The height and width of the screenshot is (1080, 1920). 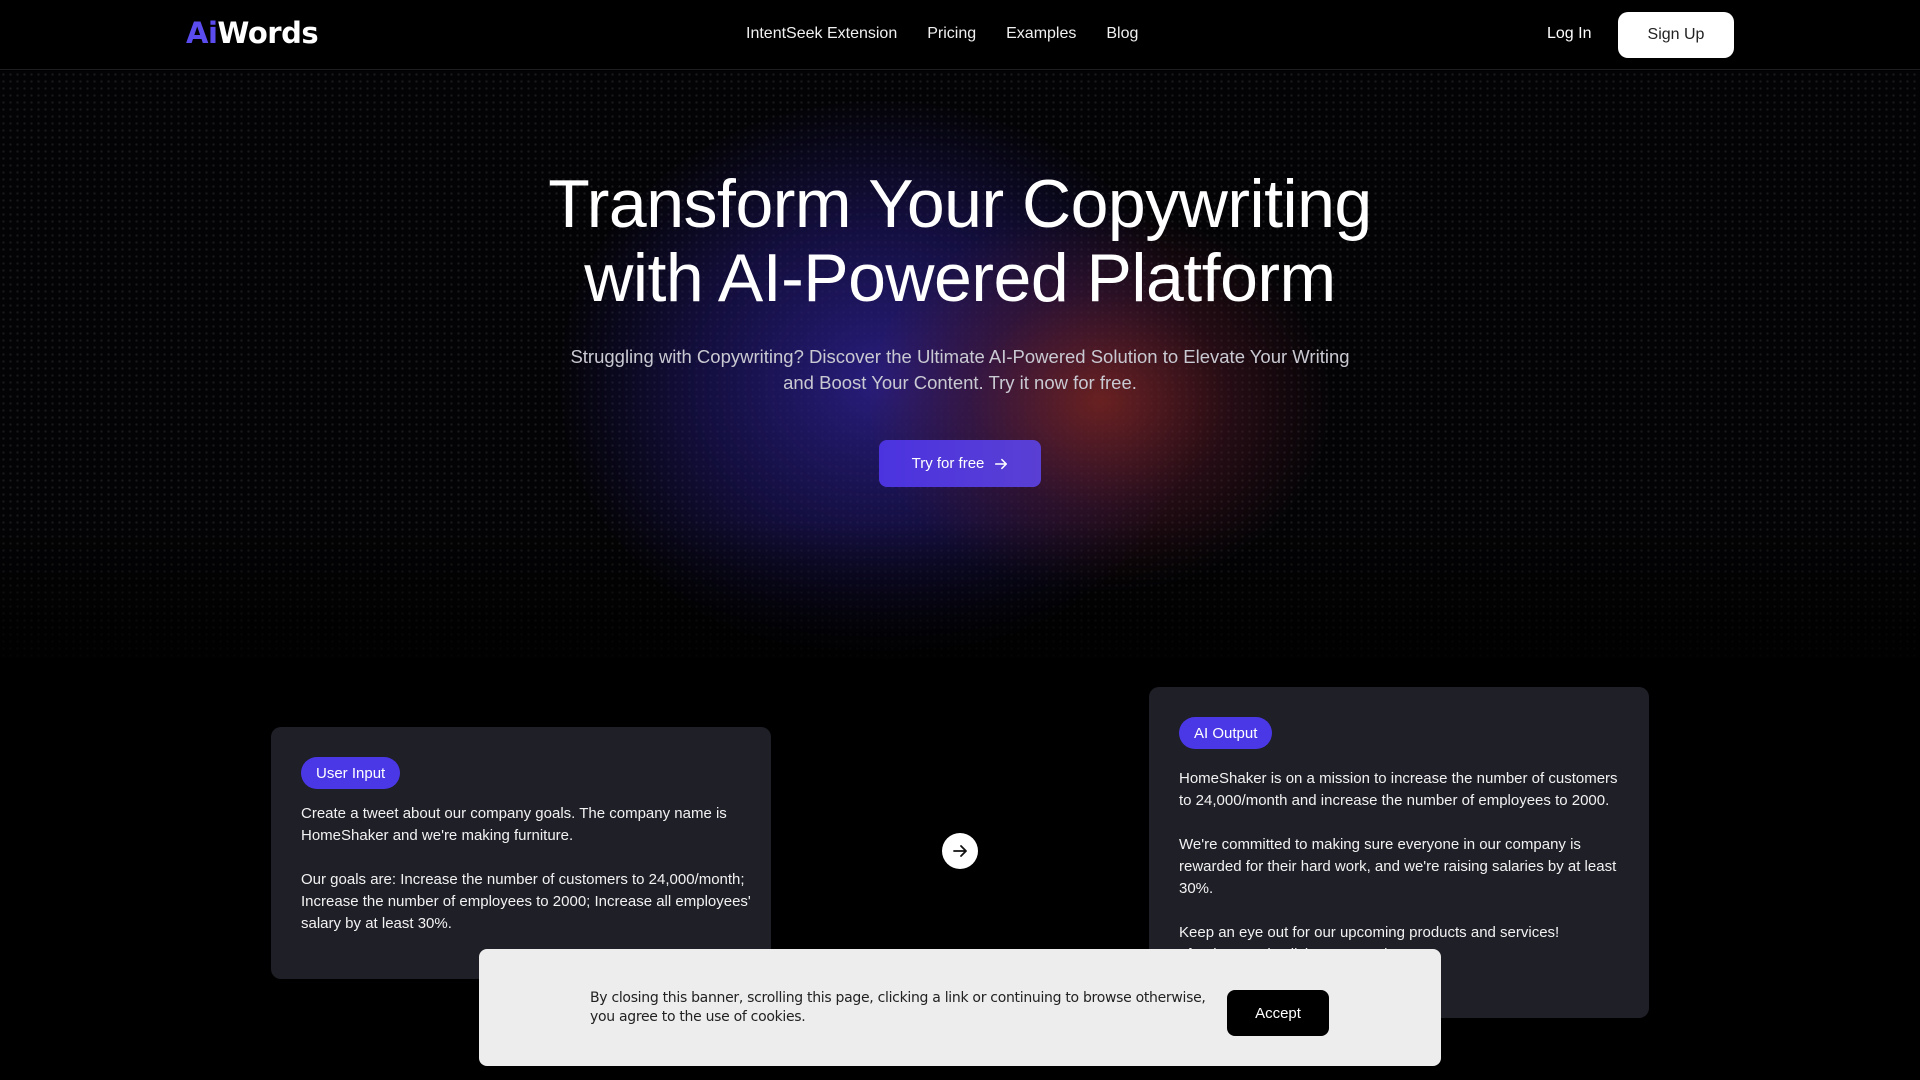 What do you see at coordinates (948, 463) in the screenshot?
I see `try-for-free-label: Try for free` at bounding box center [948, 463].